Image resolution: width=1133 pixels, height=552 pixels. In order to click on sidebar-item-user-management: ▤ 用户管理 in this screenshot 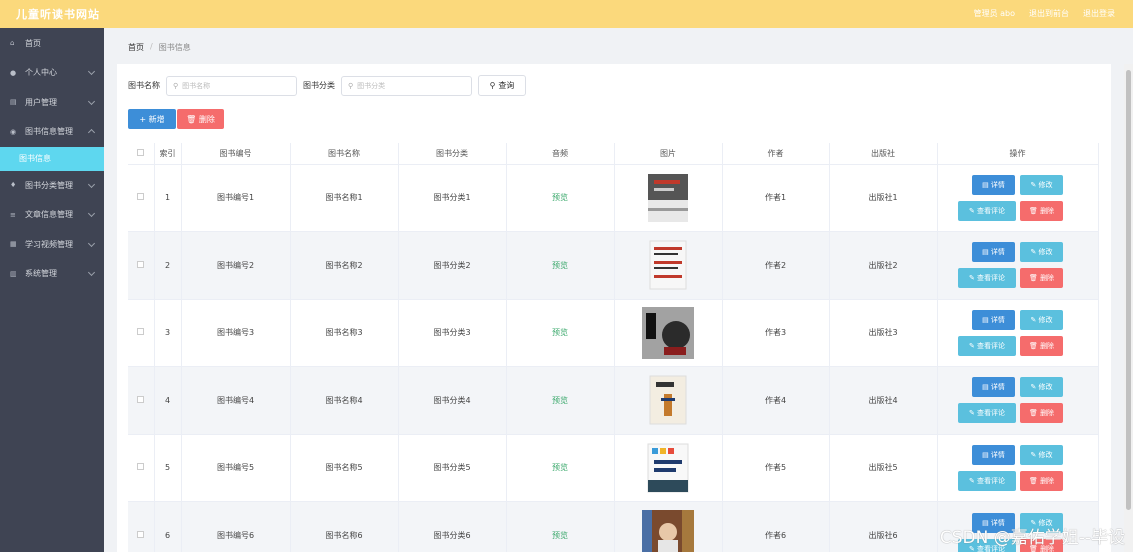, I will do `click(52, 103)`.